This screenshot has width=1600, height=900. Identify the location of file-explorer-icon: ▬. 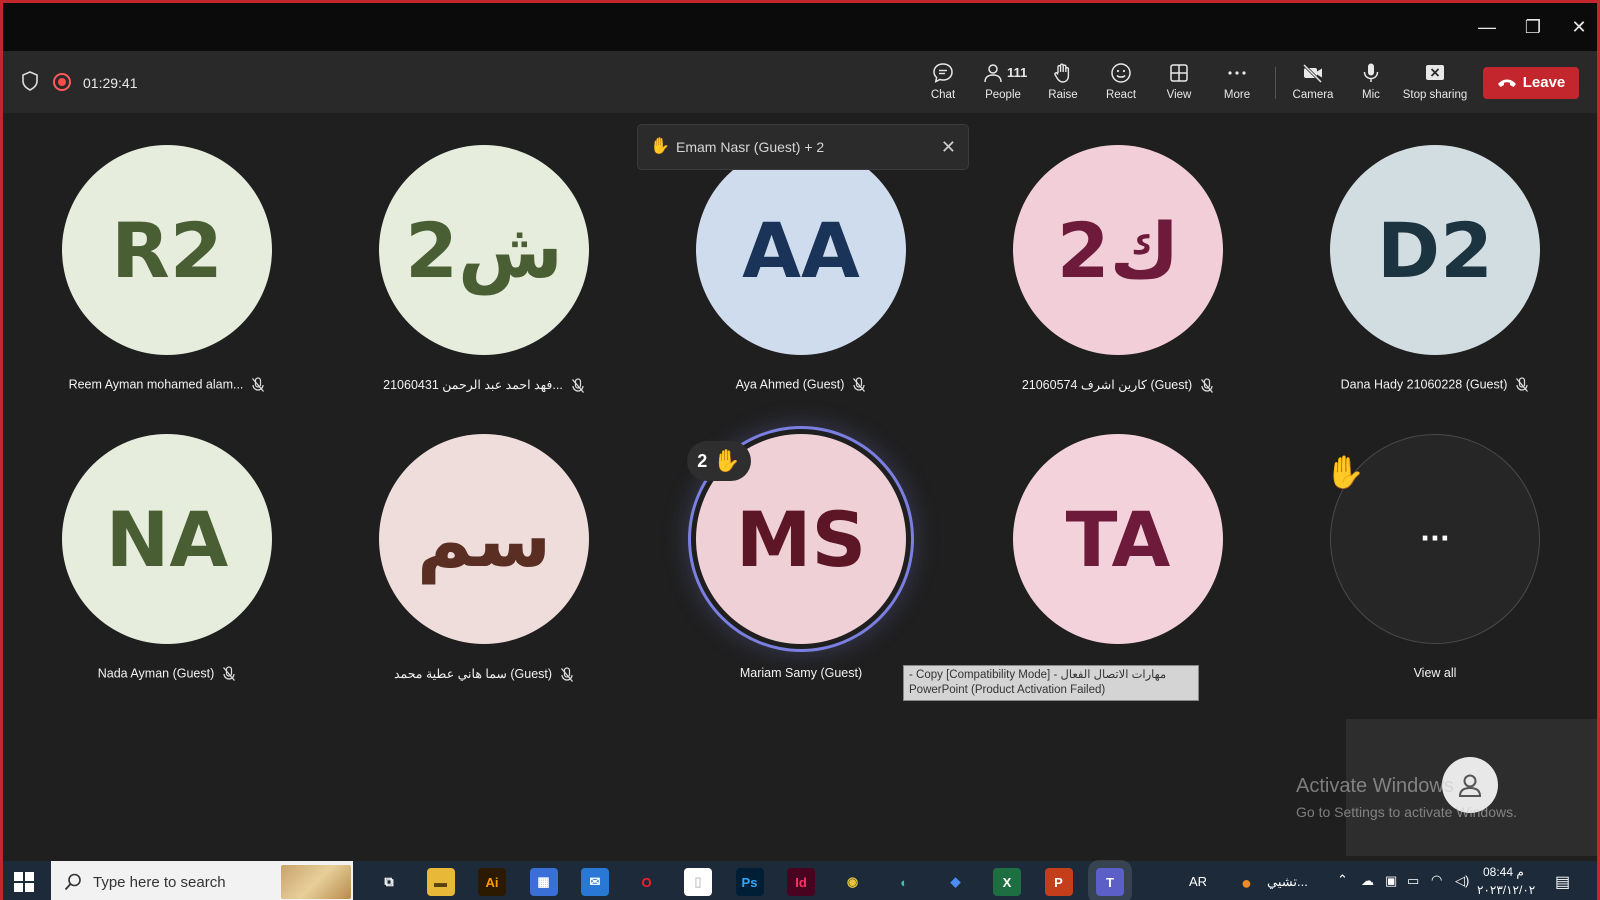
(440, 882).